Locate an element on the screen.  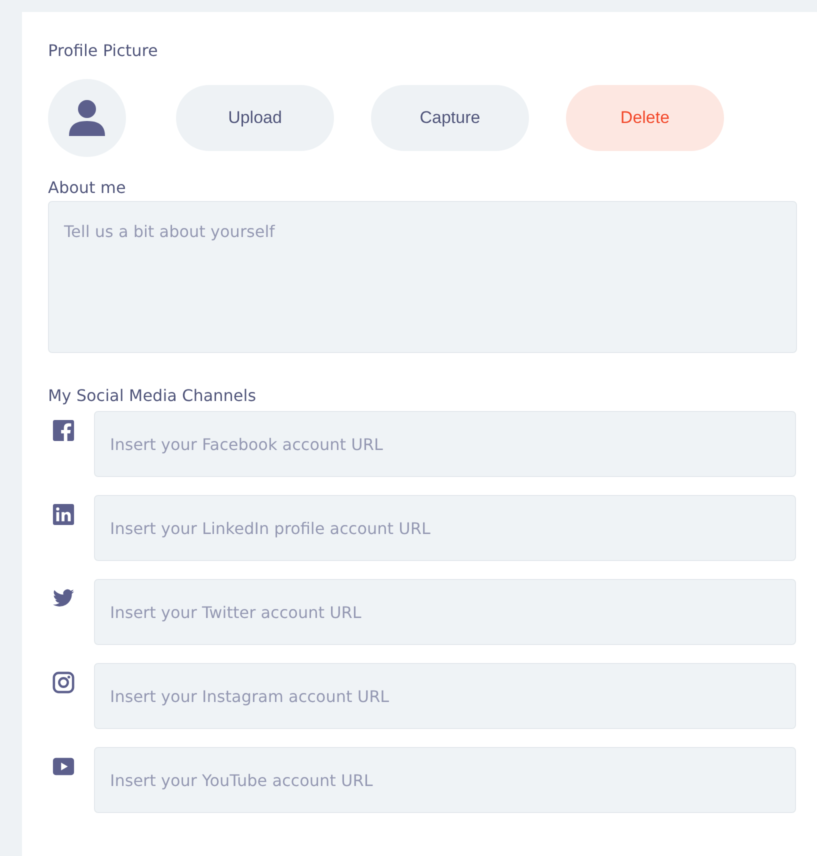
url-input-field: Insert your Facebook account URL is located at coordinates (445, 444).